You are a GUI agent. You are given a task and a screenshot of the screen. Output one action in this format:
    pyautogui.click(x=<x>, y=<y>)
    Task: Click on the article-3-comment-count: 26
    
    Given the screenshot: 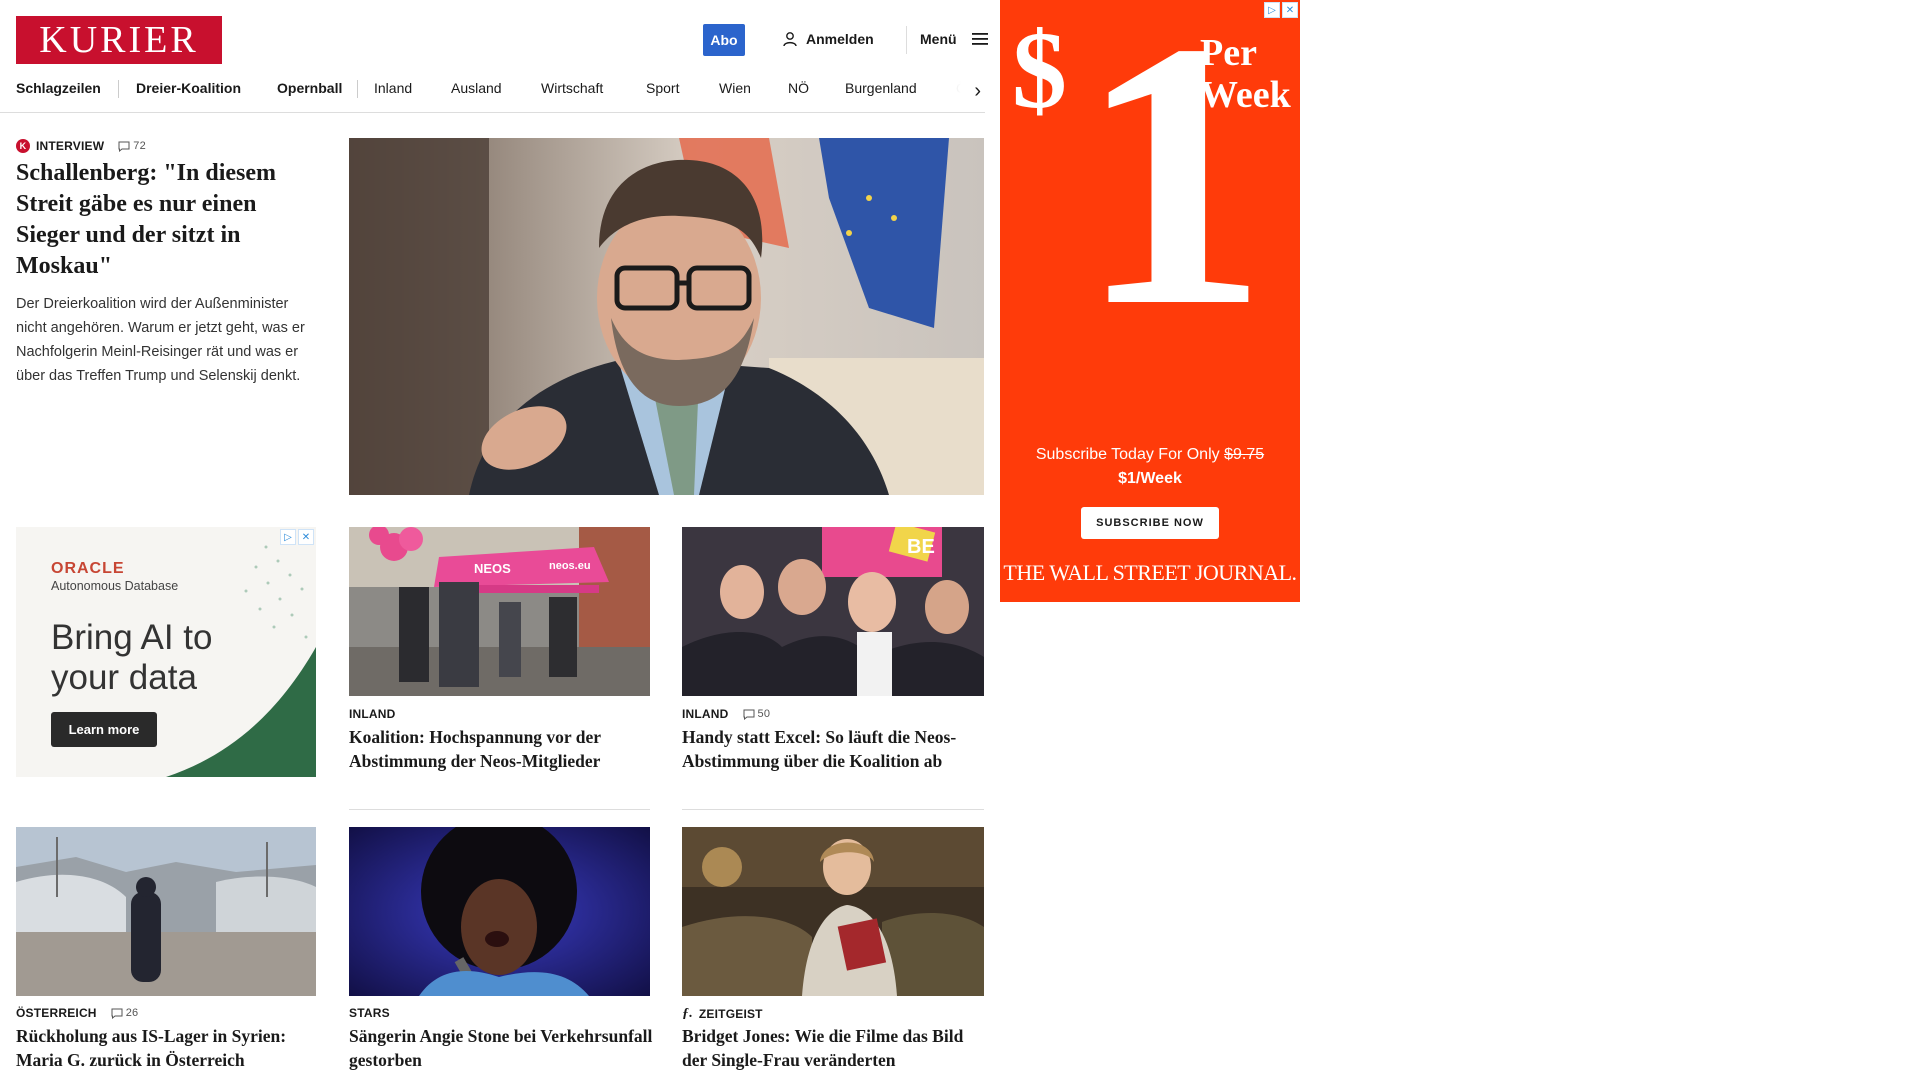 What is the action you would take?
    pyautogui.click(x=125, y=1013)
    